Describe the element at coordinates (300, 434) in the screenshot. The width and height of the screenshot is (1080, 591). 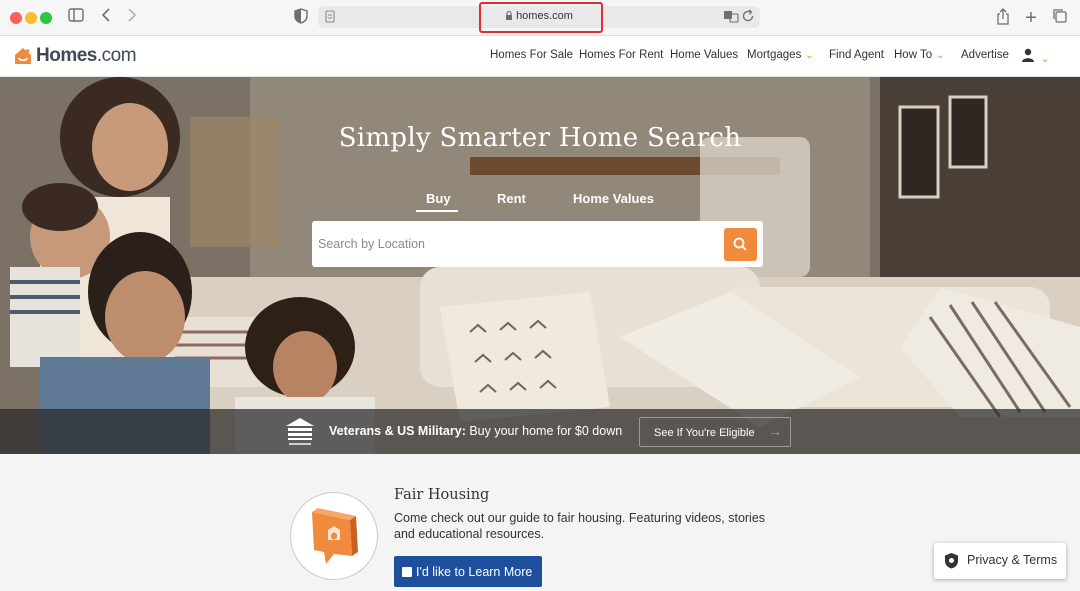
I see `military-flag-icon` at that location.